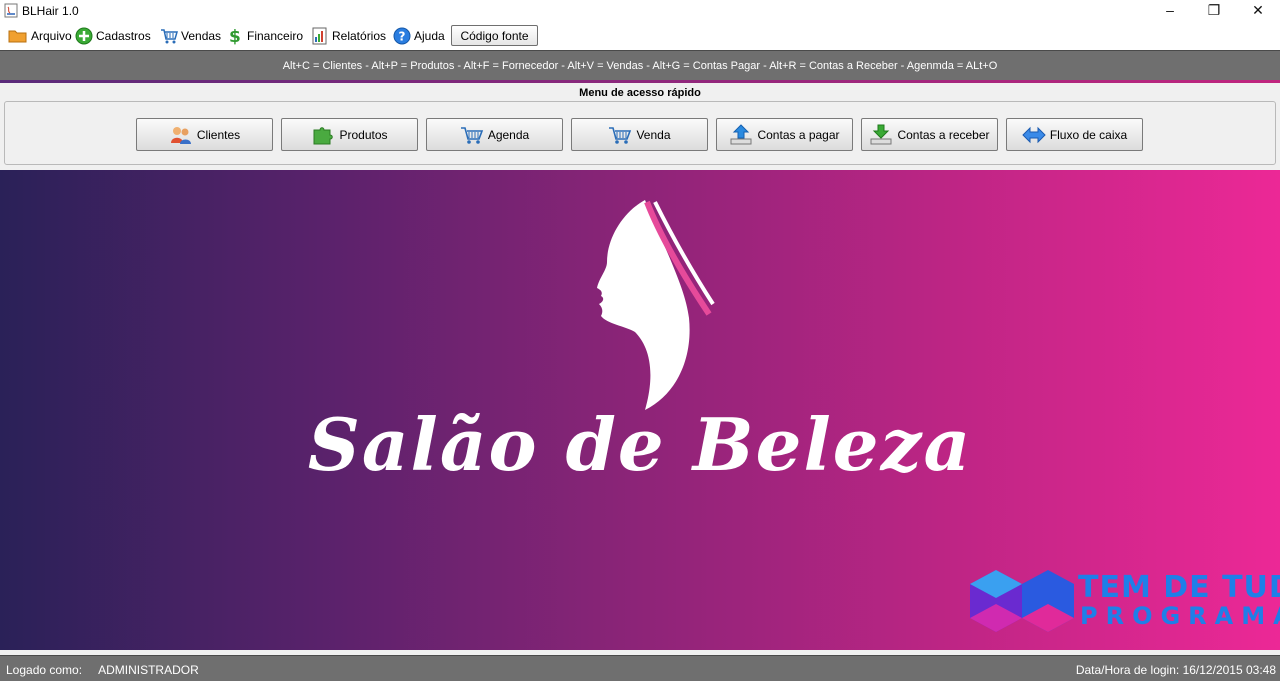 This screenshot has width=1280, height=681. What do you see at coordinates (123, 36) in the screenshot?
I see `menu-cadastros-label: Cadastros` at bounding box center [123, 36].